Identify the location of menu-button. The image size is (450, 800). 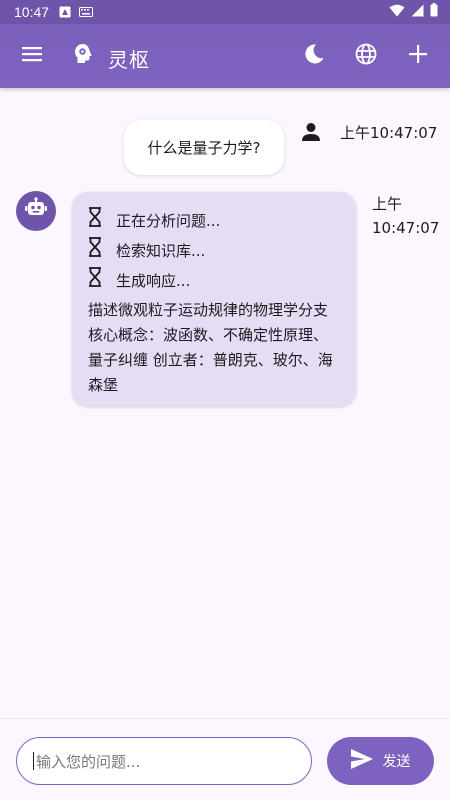
(32, 56).